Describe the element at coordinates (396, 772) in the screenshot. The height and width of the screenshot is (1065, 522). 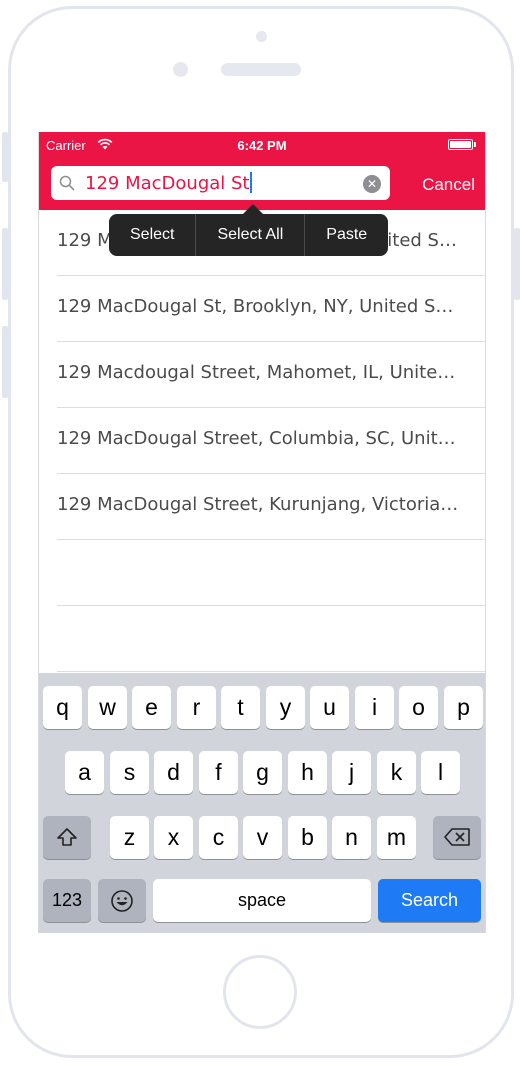
I see `key-k: k` at that location.